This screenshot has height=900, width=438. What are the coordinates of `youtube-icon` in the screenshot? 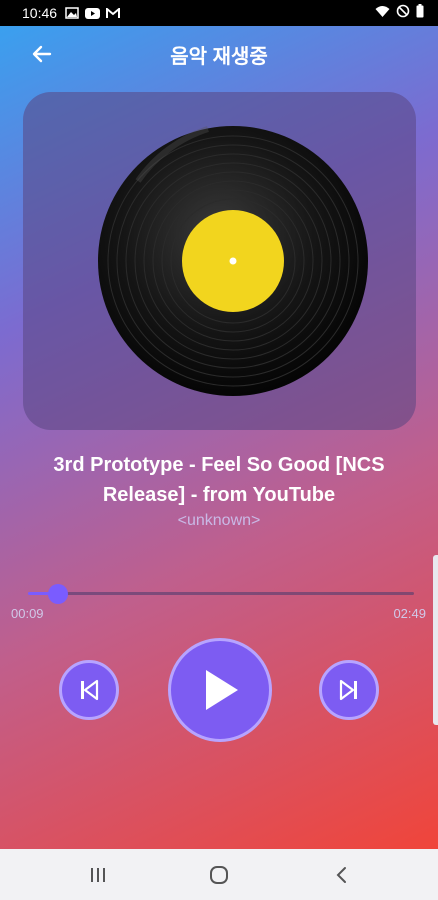 It's located at (93, 13).